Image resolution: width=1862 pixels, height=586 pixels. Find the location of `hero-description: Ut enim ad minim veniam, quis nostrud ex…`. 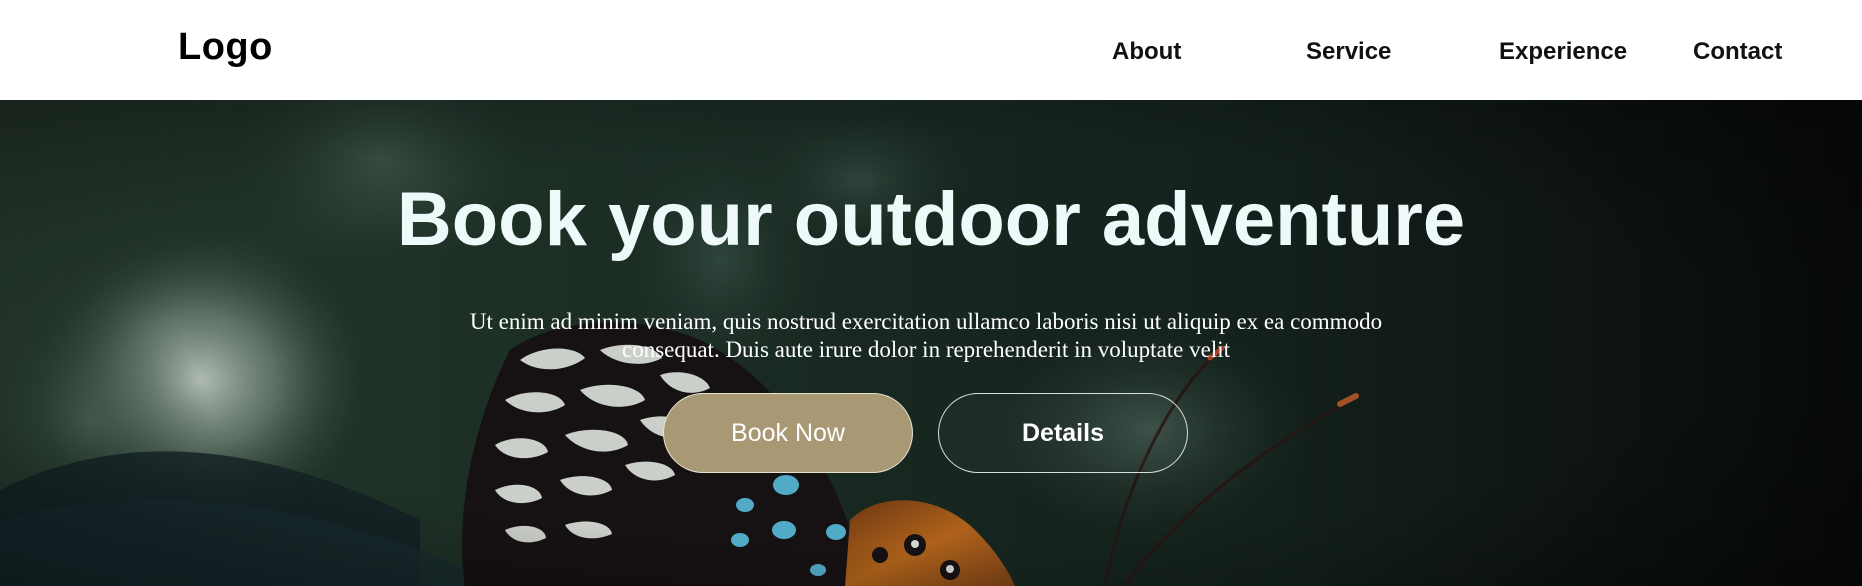

hero-description: Ut enim ad minim veniam, quis nostrud ex… is located at coordinates (926, 335).